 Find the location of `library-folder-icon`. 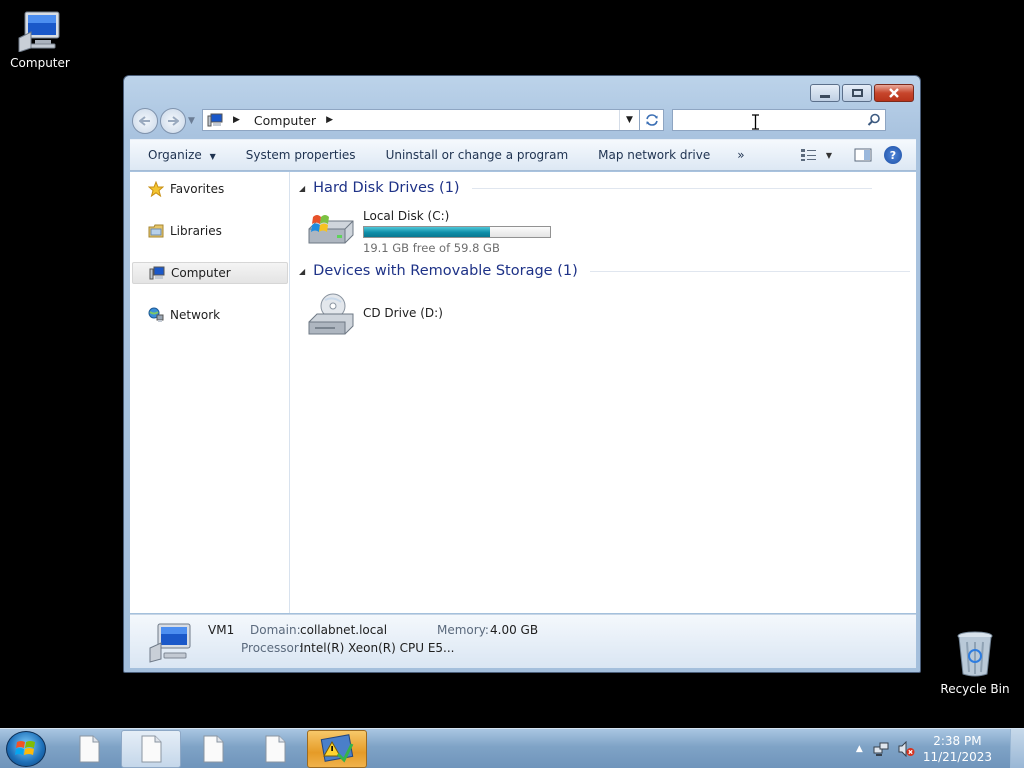

library-folder-icon is located at coordinates (156, 231).